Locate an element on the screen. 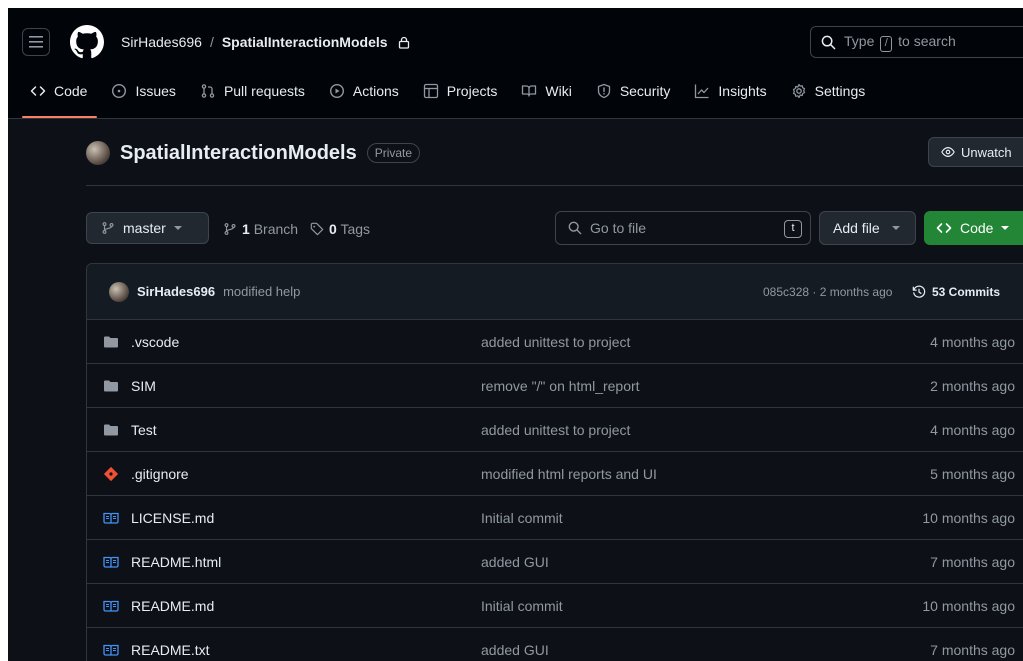 This screenshot has width=1023, height=661. section-divider is located at coordinates (554, 185).